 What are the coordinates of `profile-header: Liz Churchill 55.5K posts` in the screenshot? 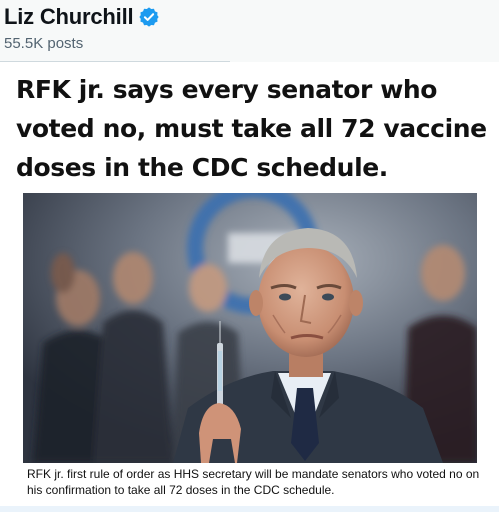 It's located at (249, 31).